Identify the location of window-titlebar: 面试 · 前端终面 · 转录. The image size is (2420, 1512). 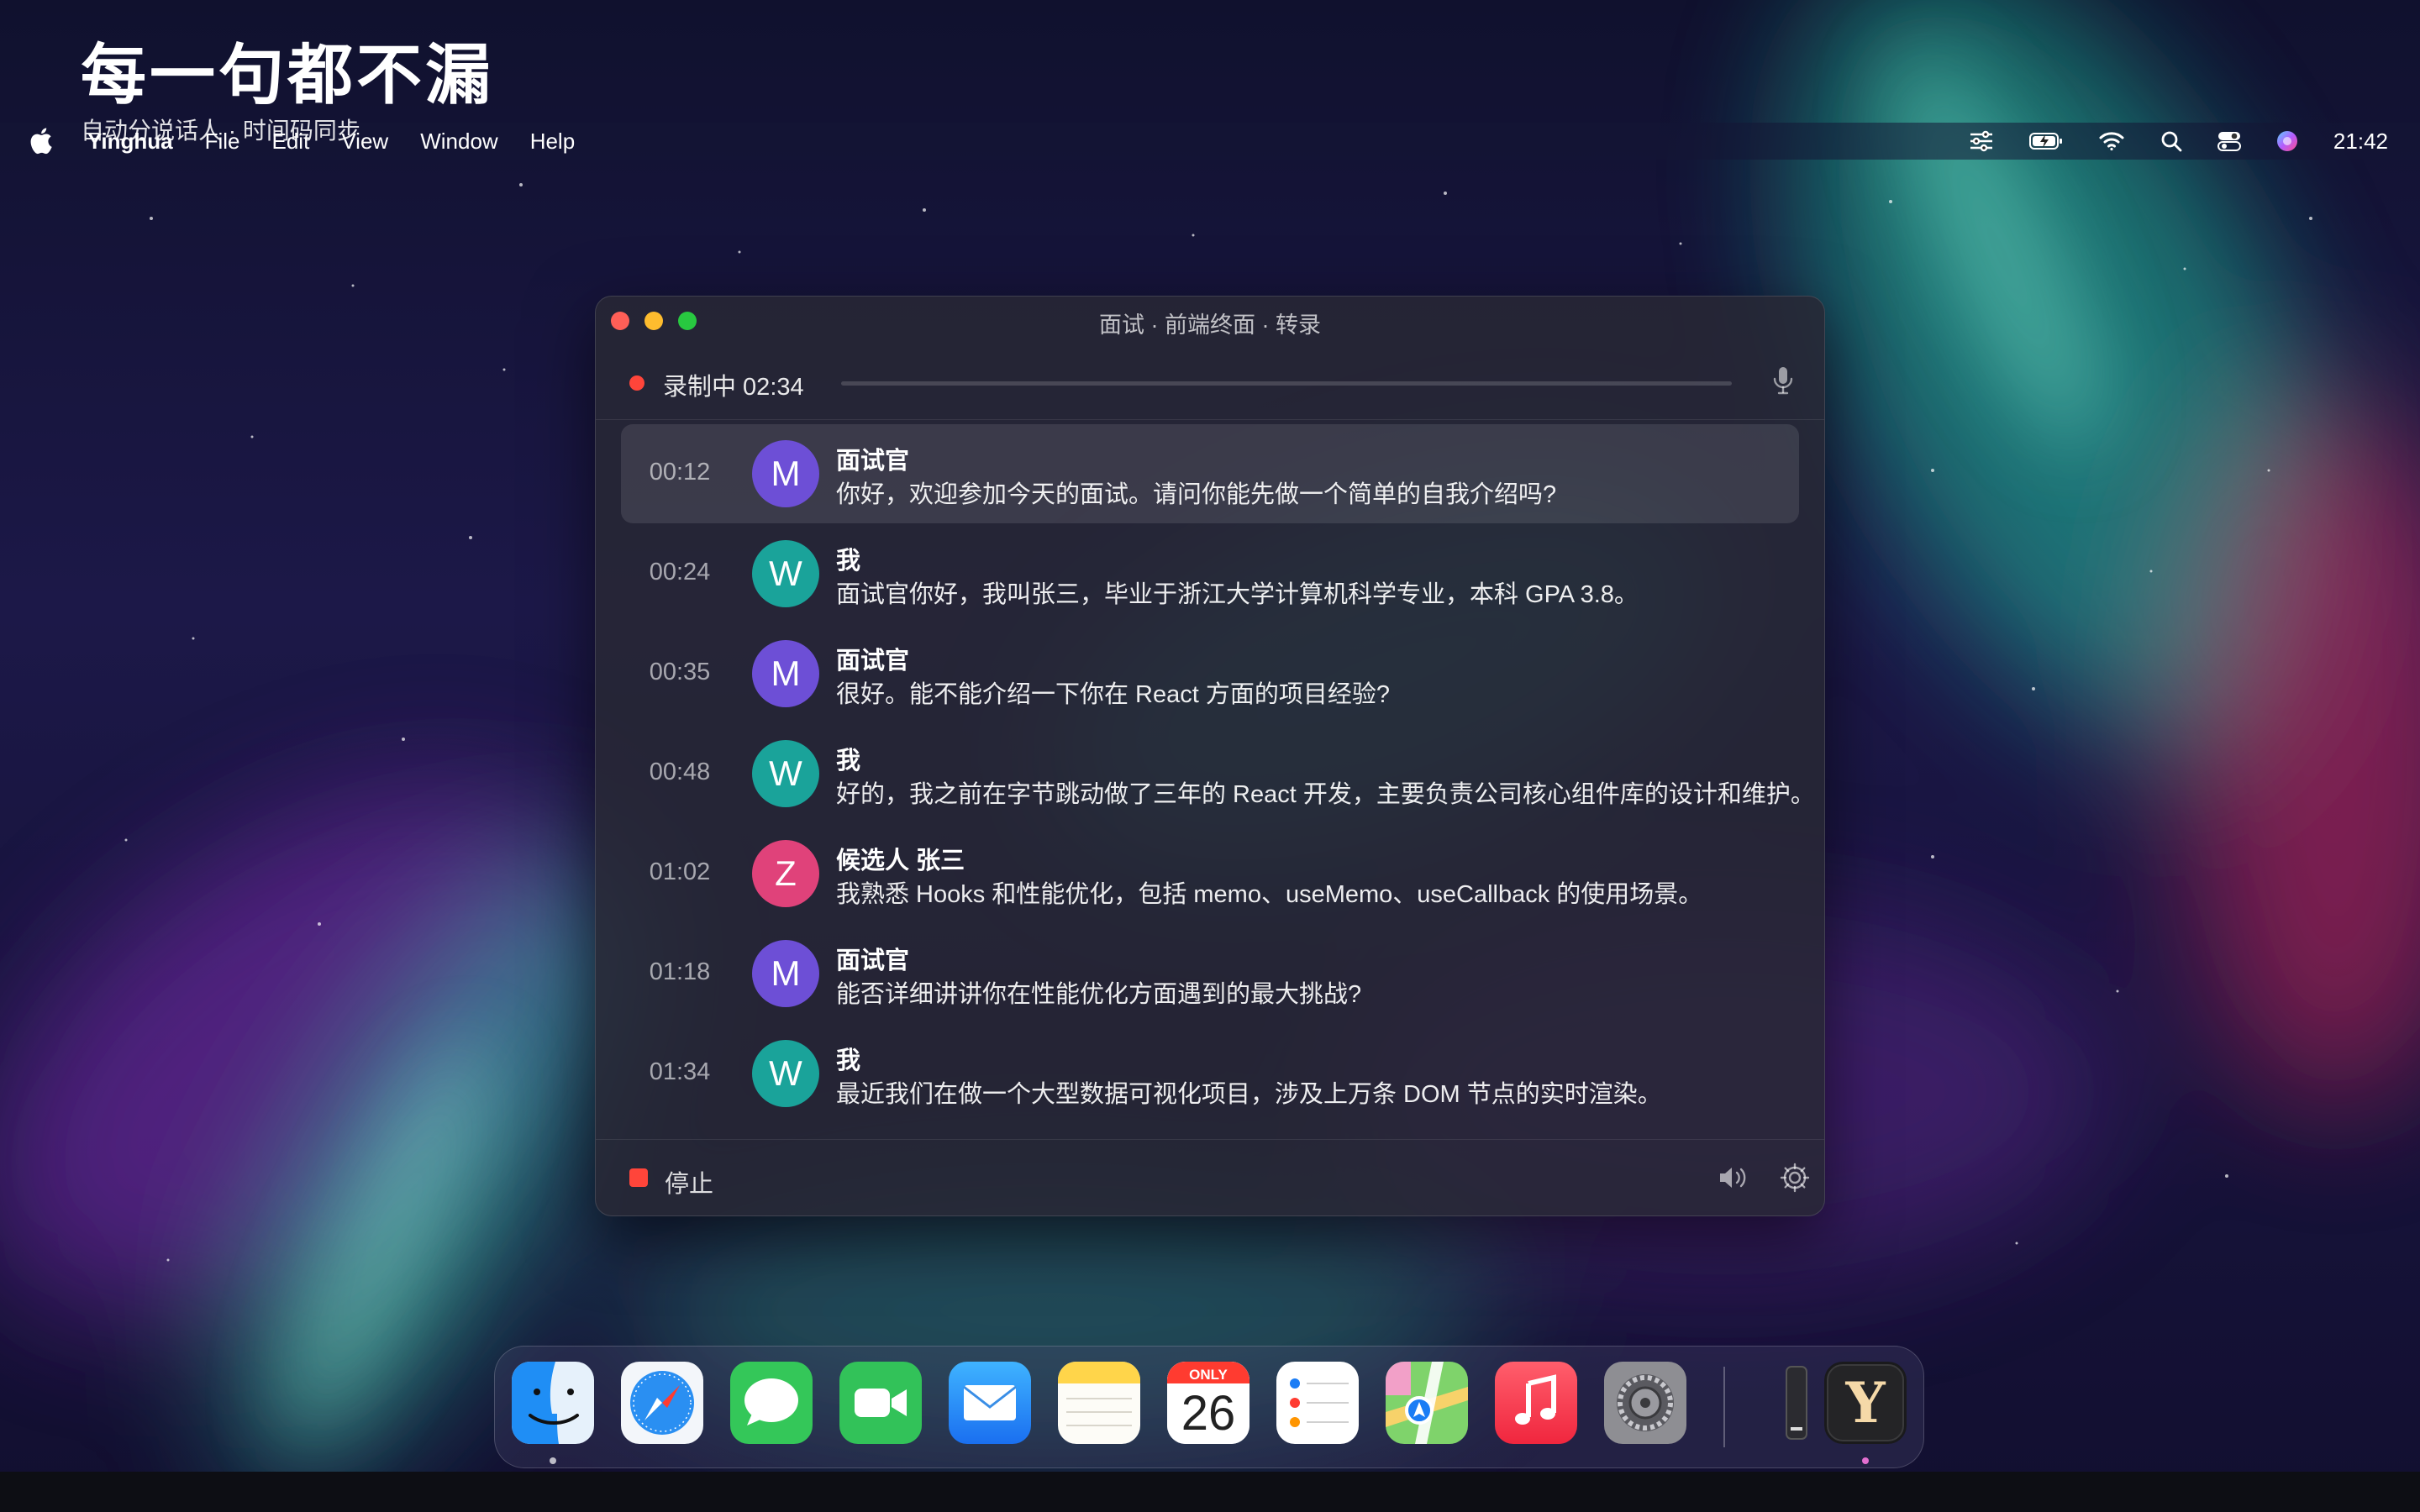
(1210, 320).